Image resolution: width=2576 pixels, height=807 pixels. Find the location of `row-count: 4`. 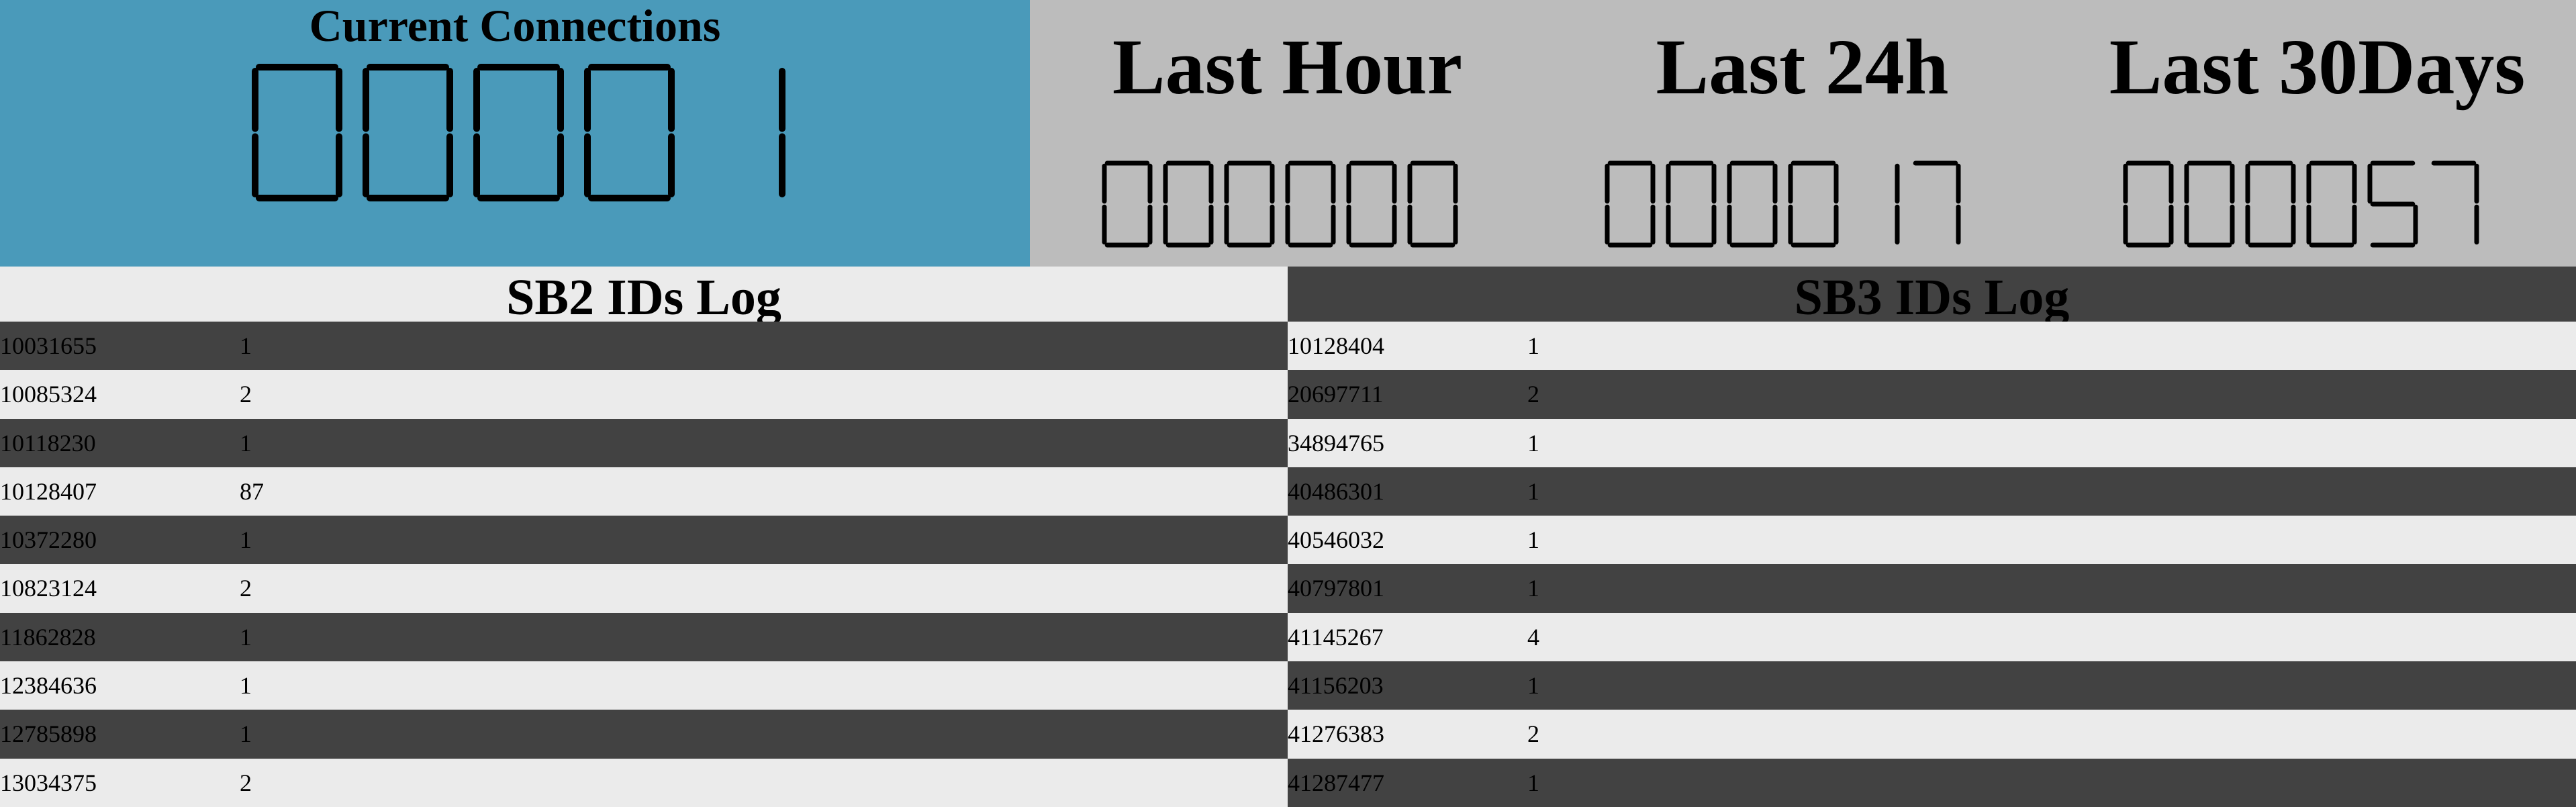

row-count: 4 is located at coordinates (1533, 637).